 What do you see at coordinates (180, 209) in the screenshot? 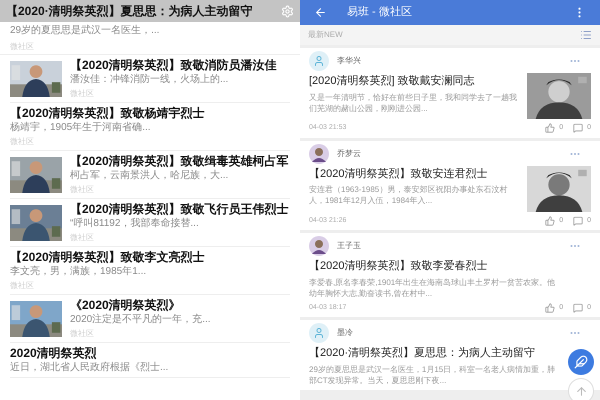
I see `article-title: 【2020清明祭英烈】致敬飞行员王伟烈士` at bounding box center [180, 209].